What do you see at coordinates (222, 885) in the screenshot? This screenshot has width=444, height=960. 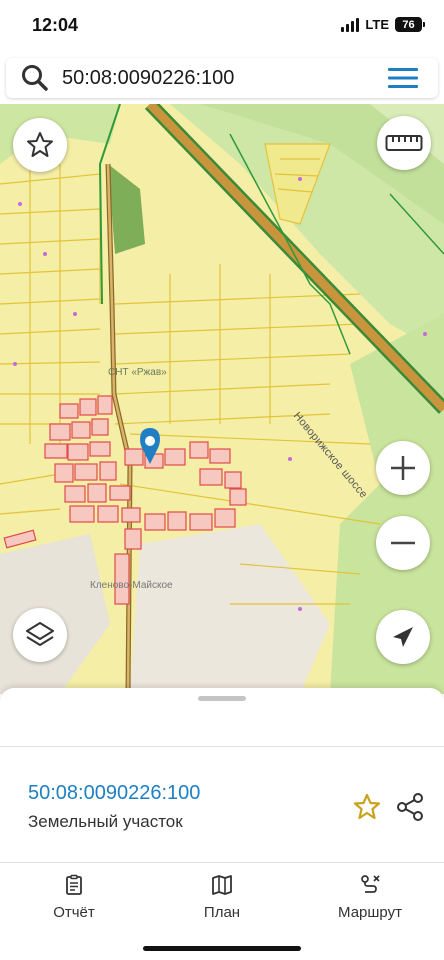 I see `map-plan-icon` at bounding box center [222, 885].